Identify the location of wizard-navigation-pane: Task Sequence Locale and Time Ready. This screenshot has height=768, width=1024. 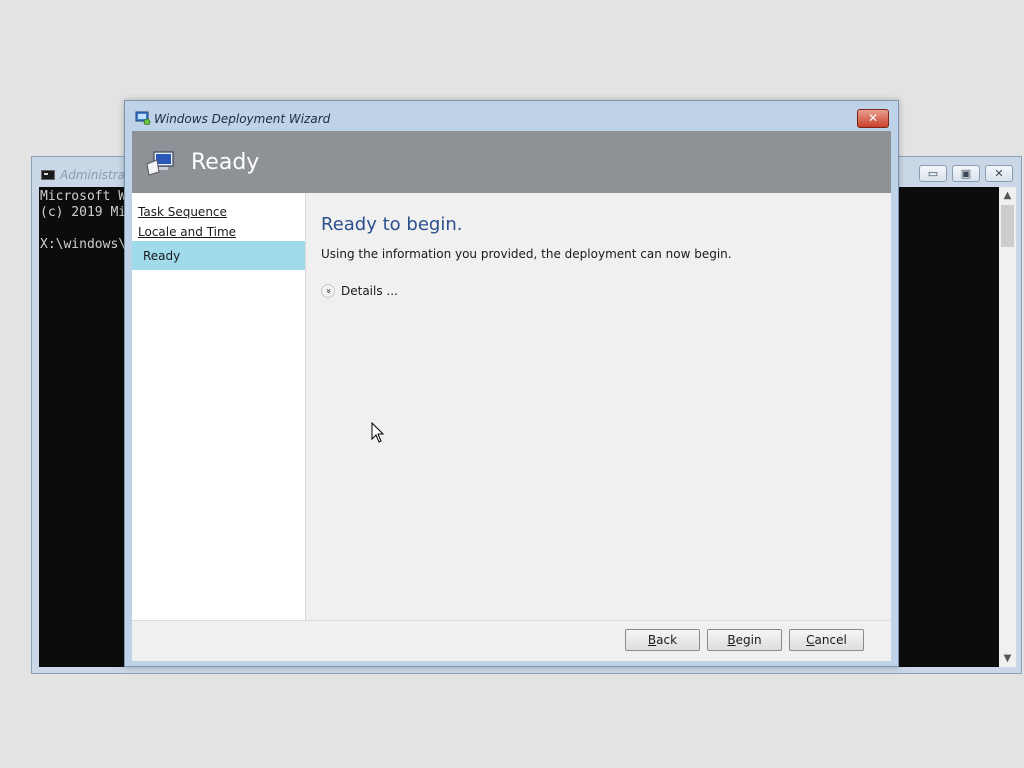
(219, 406).